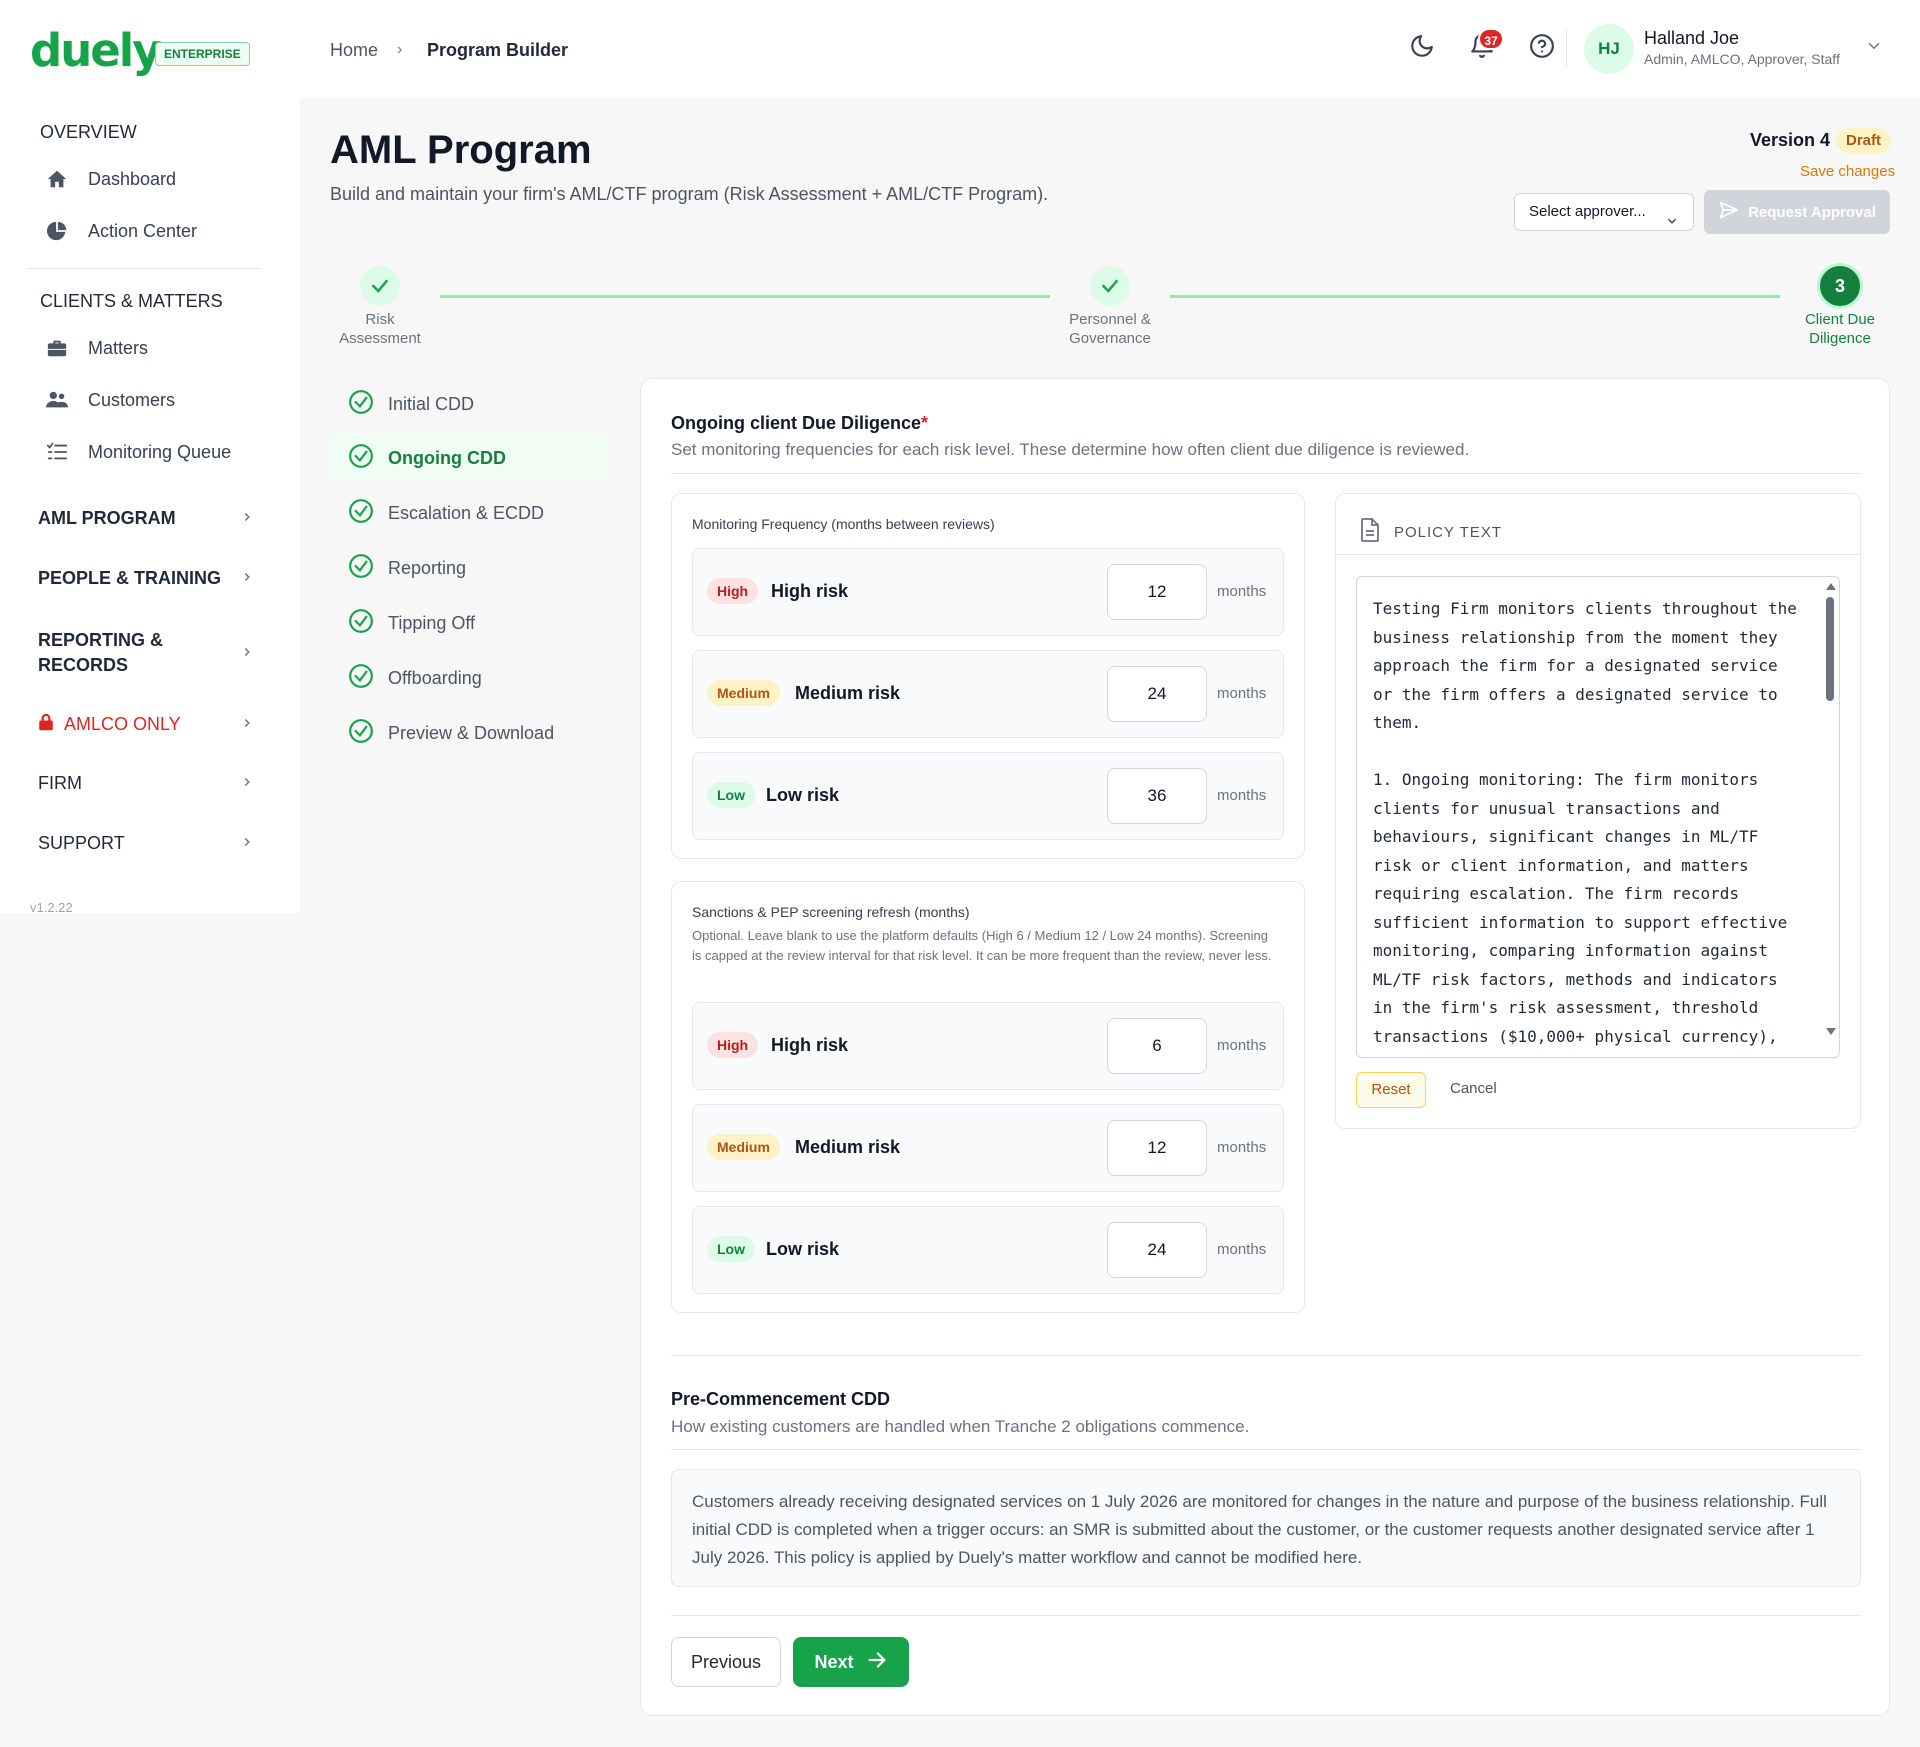  Describe the element at coordinates (988, 694) in the screenshot. I see `risk-row-medium: Medium Medium risk 24 months` at that location.